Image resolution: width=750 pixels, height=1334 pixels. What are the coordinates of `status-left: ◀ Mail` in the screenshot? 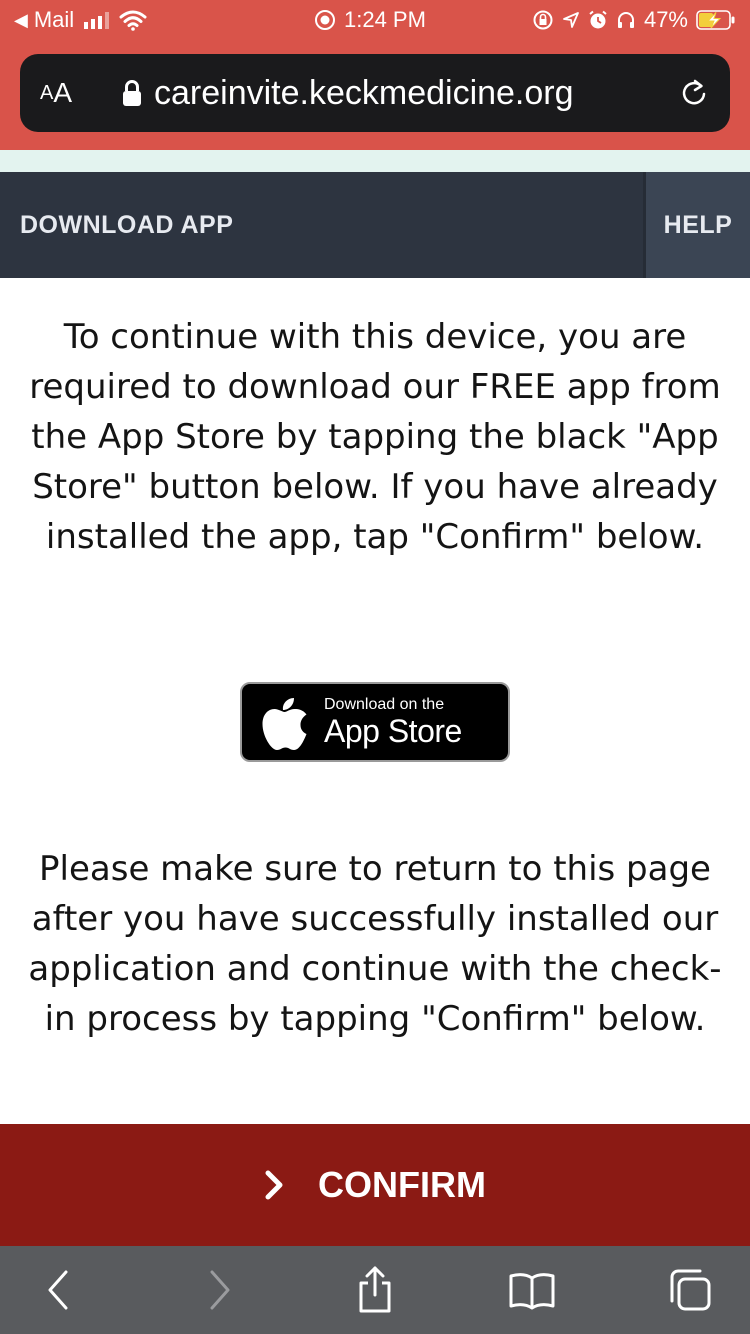 It's located at (80, 20).